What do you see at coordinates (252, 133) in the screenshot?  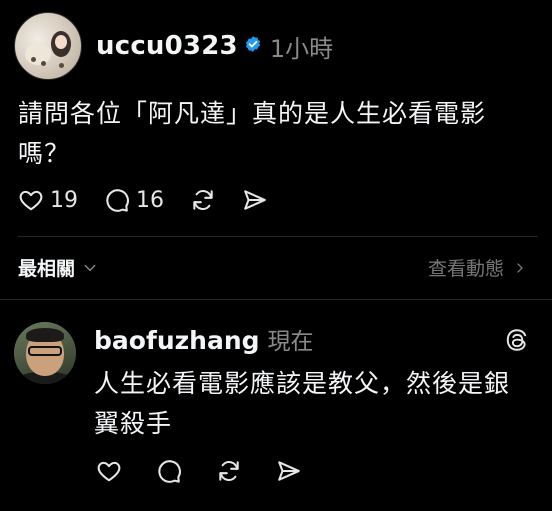 I see `post-body: 請問各位「阿凡達」真的是人生必看電影嗎？` at bounding box center [252, 133].